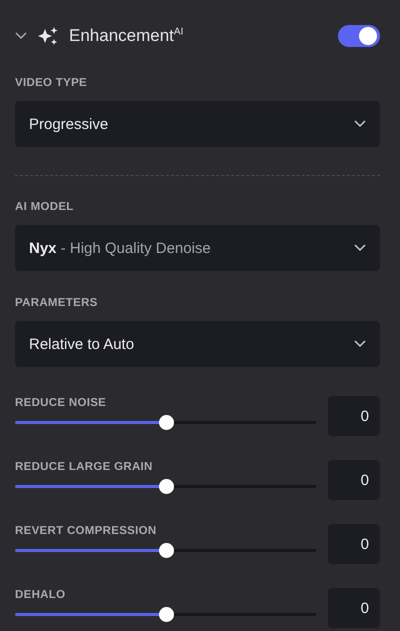  Describe the element at coordinates (359, 35) in the screenshot. I see `enhancement-toggle` at that location.